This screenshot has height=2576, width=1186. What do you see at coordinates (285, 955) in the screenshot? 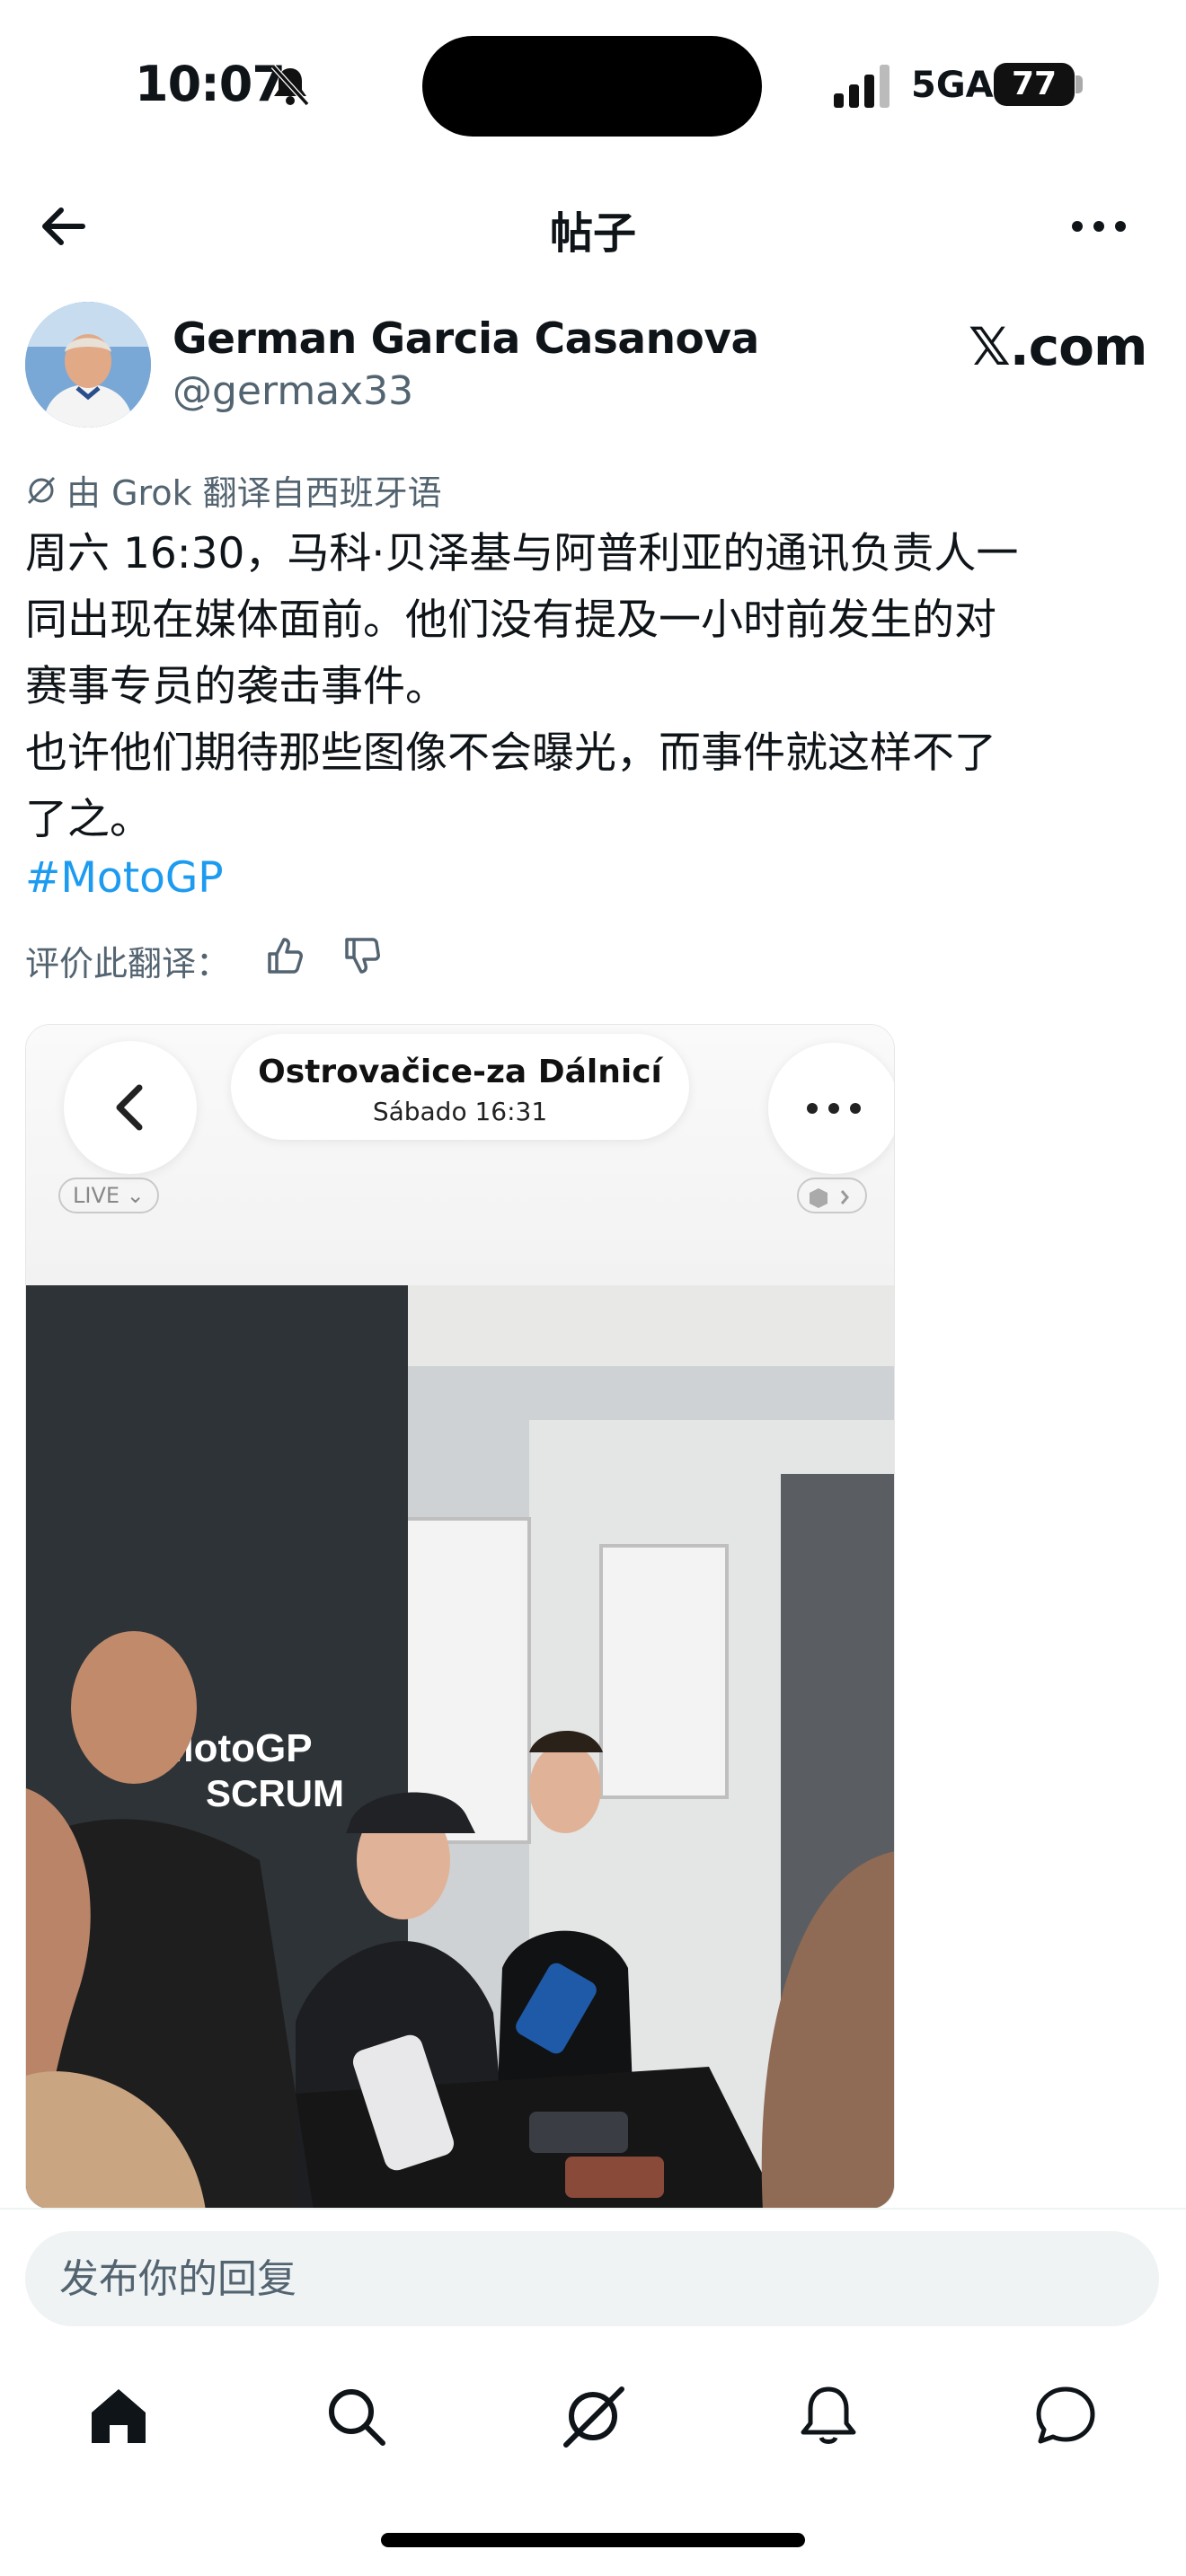
I see `thumbs-up-icon` at bounding box center [285, 955].